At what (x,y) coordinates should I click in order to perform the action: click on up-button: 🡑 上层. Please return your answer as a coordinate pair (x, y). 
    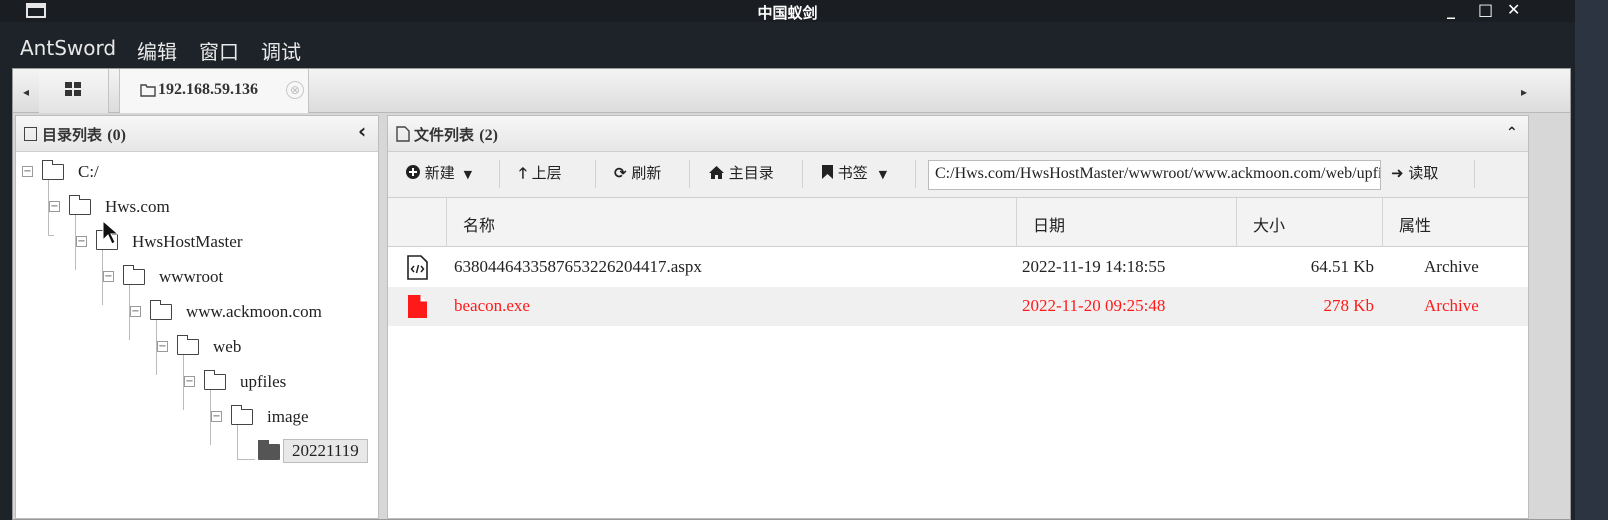
    Looking at the image, I should click on (540, 174).